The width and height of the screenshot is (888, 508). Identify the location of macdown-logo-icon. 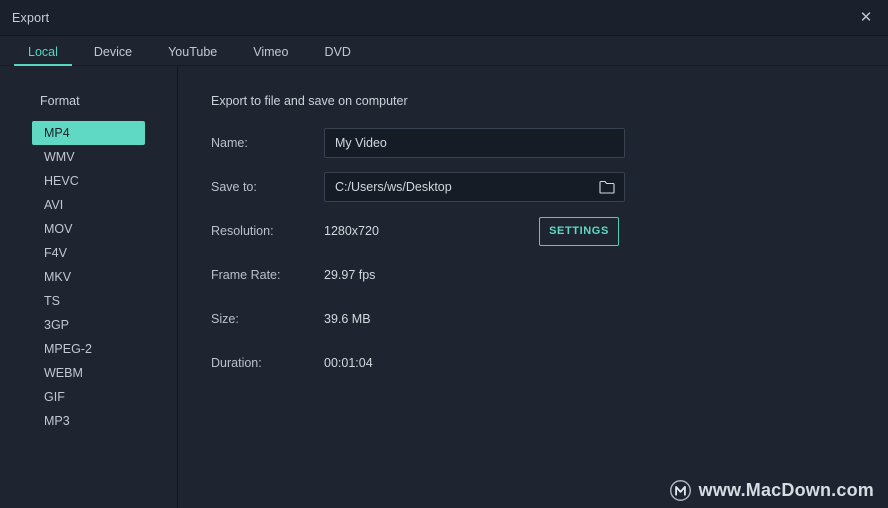
(680, 490).